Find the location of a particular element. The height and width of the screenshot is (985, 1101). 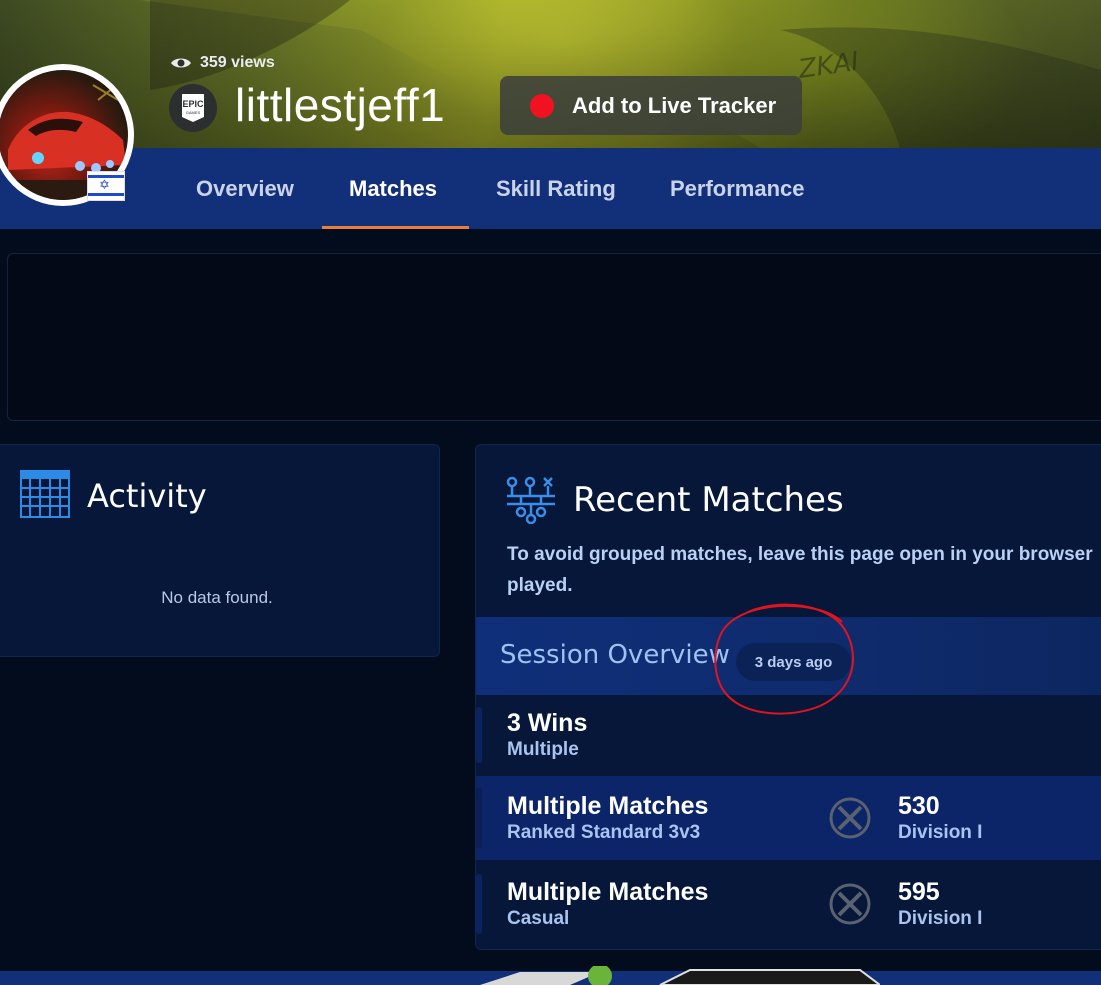

tab-overview: Overview is located at coordinates (245, 188).